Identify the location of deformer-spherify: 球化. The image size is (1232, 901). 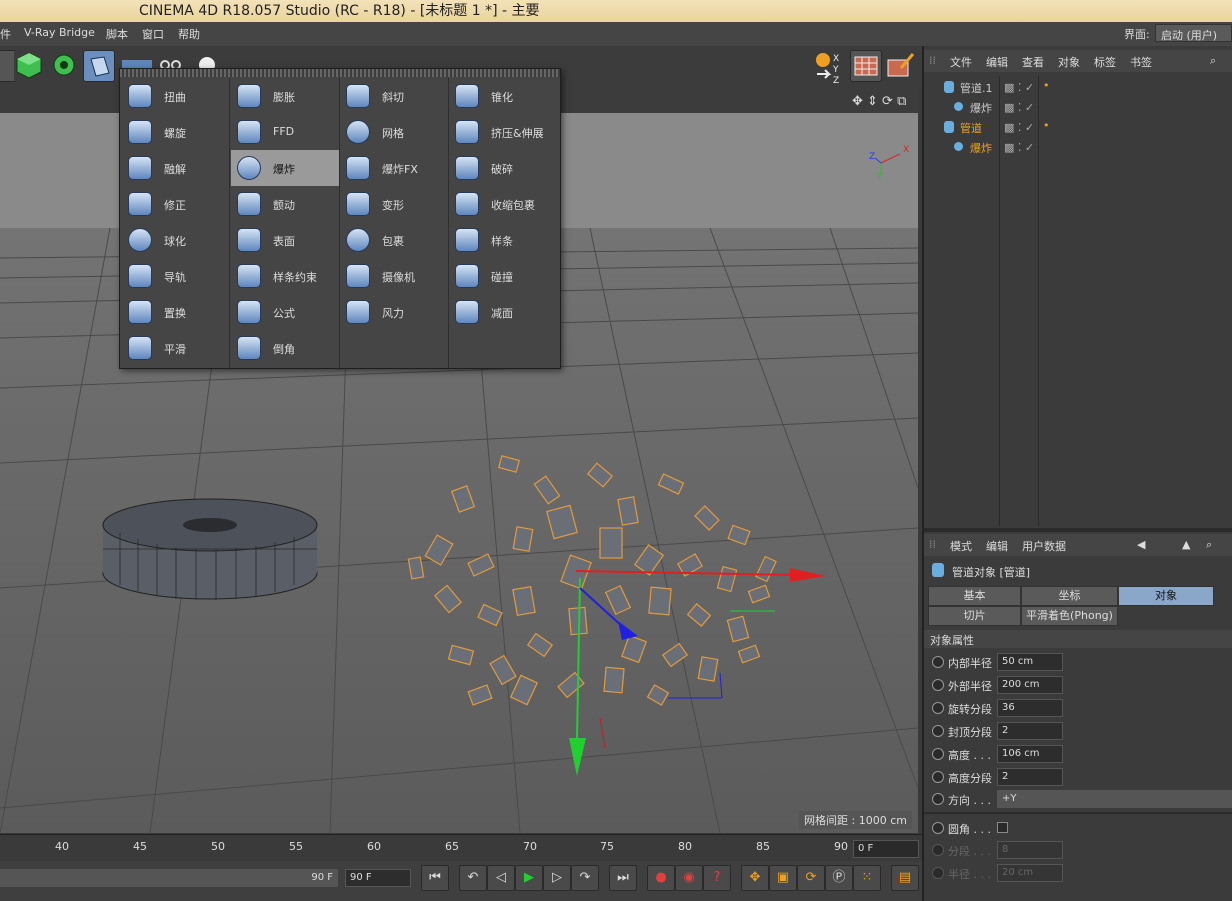
(176, 240).